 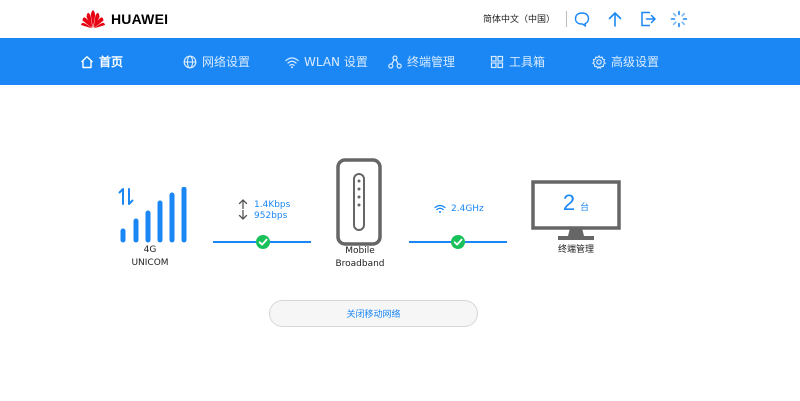 I want to click on nav-wlan-settings: WLAN 设置, so click(x=326, y=61).